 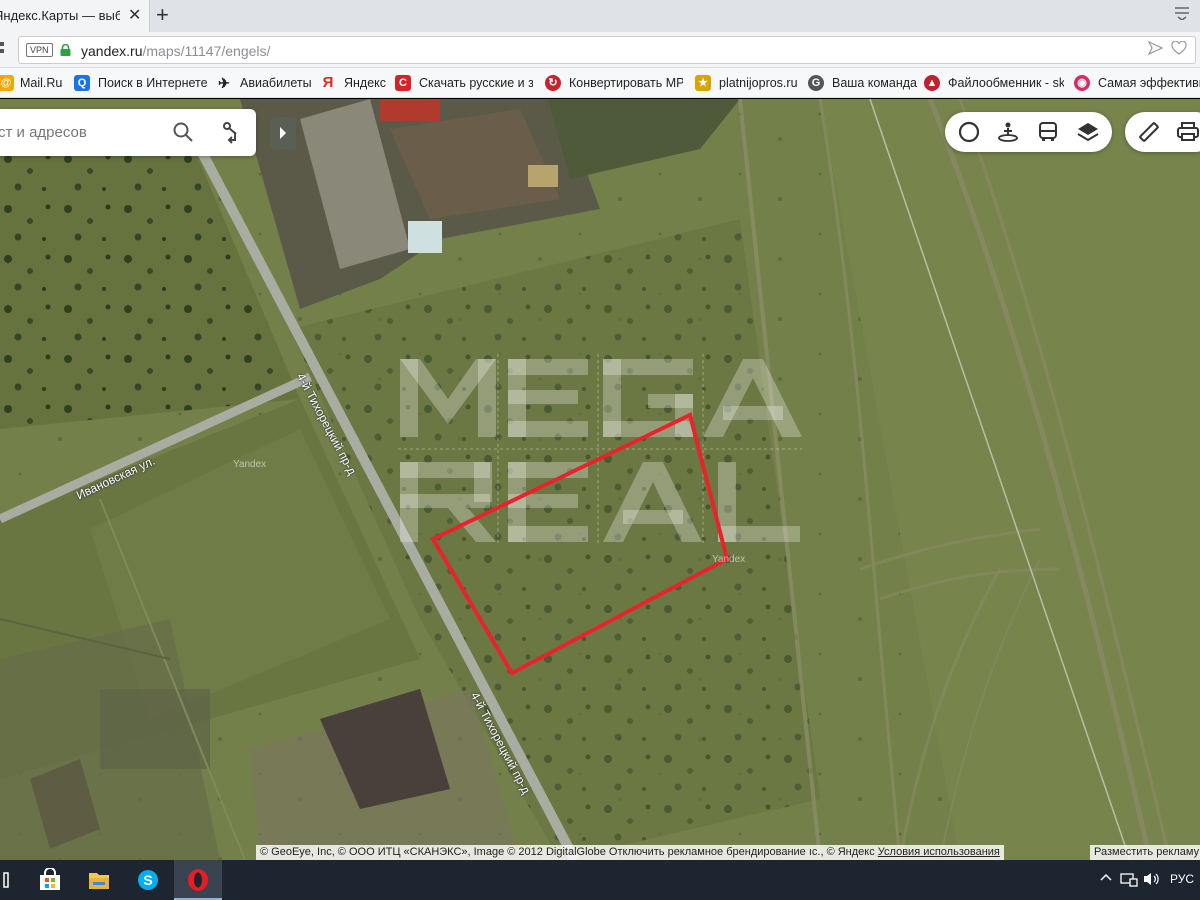 What do you see at coordinates (224, 83) in the screenshot?
I see `plane-icon: ✈` at bounding box center [224, 83].